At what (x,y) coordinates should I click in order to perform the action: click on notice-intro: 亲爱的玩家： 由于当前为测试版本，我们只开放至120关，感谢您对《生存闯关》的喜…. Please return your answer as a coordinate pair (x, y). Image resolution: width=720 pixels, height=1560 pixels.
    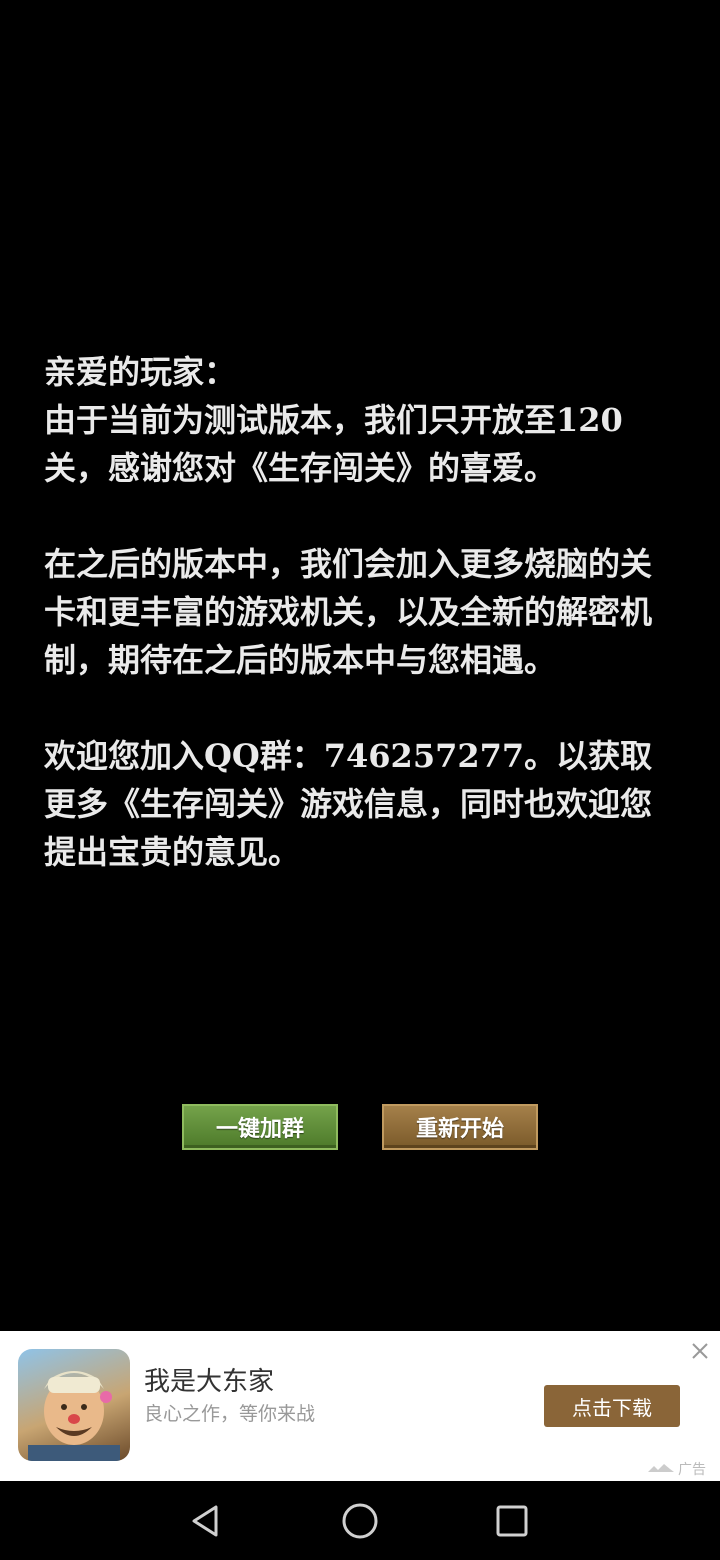
    Looking at the image, I should click on (362, 420).